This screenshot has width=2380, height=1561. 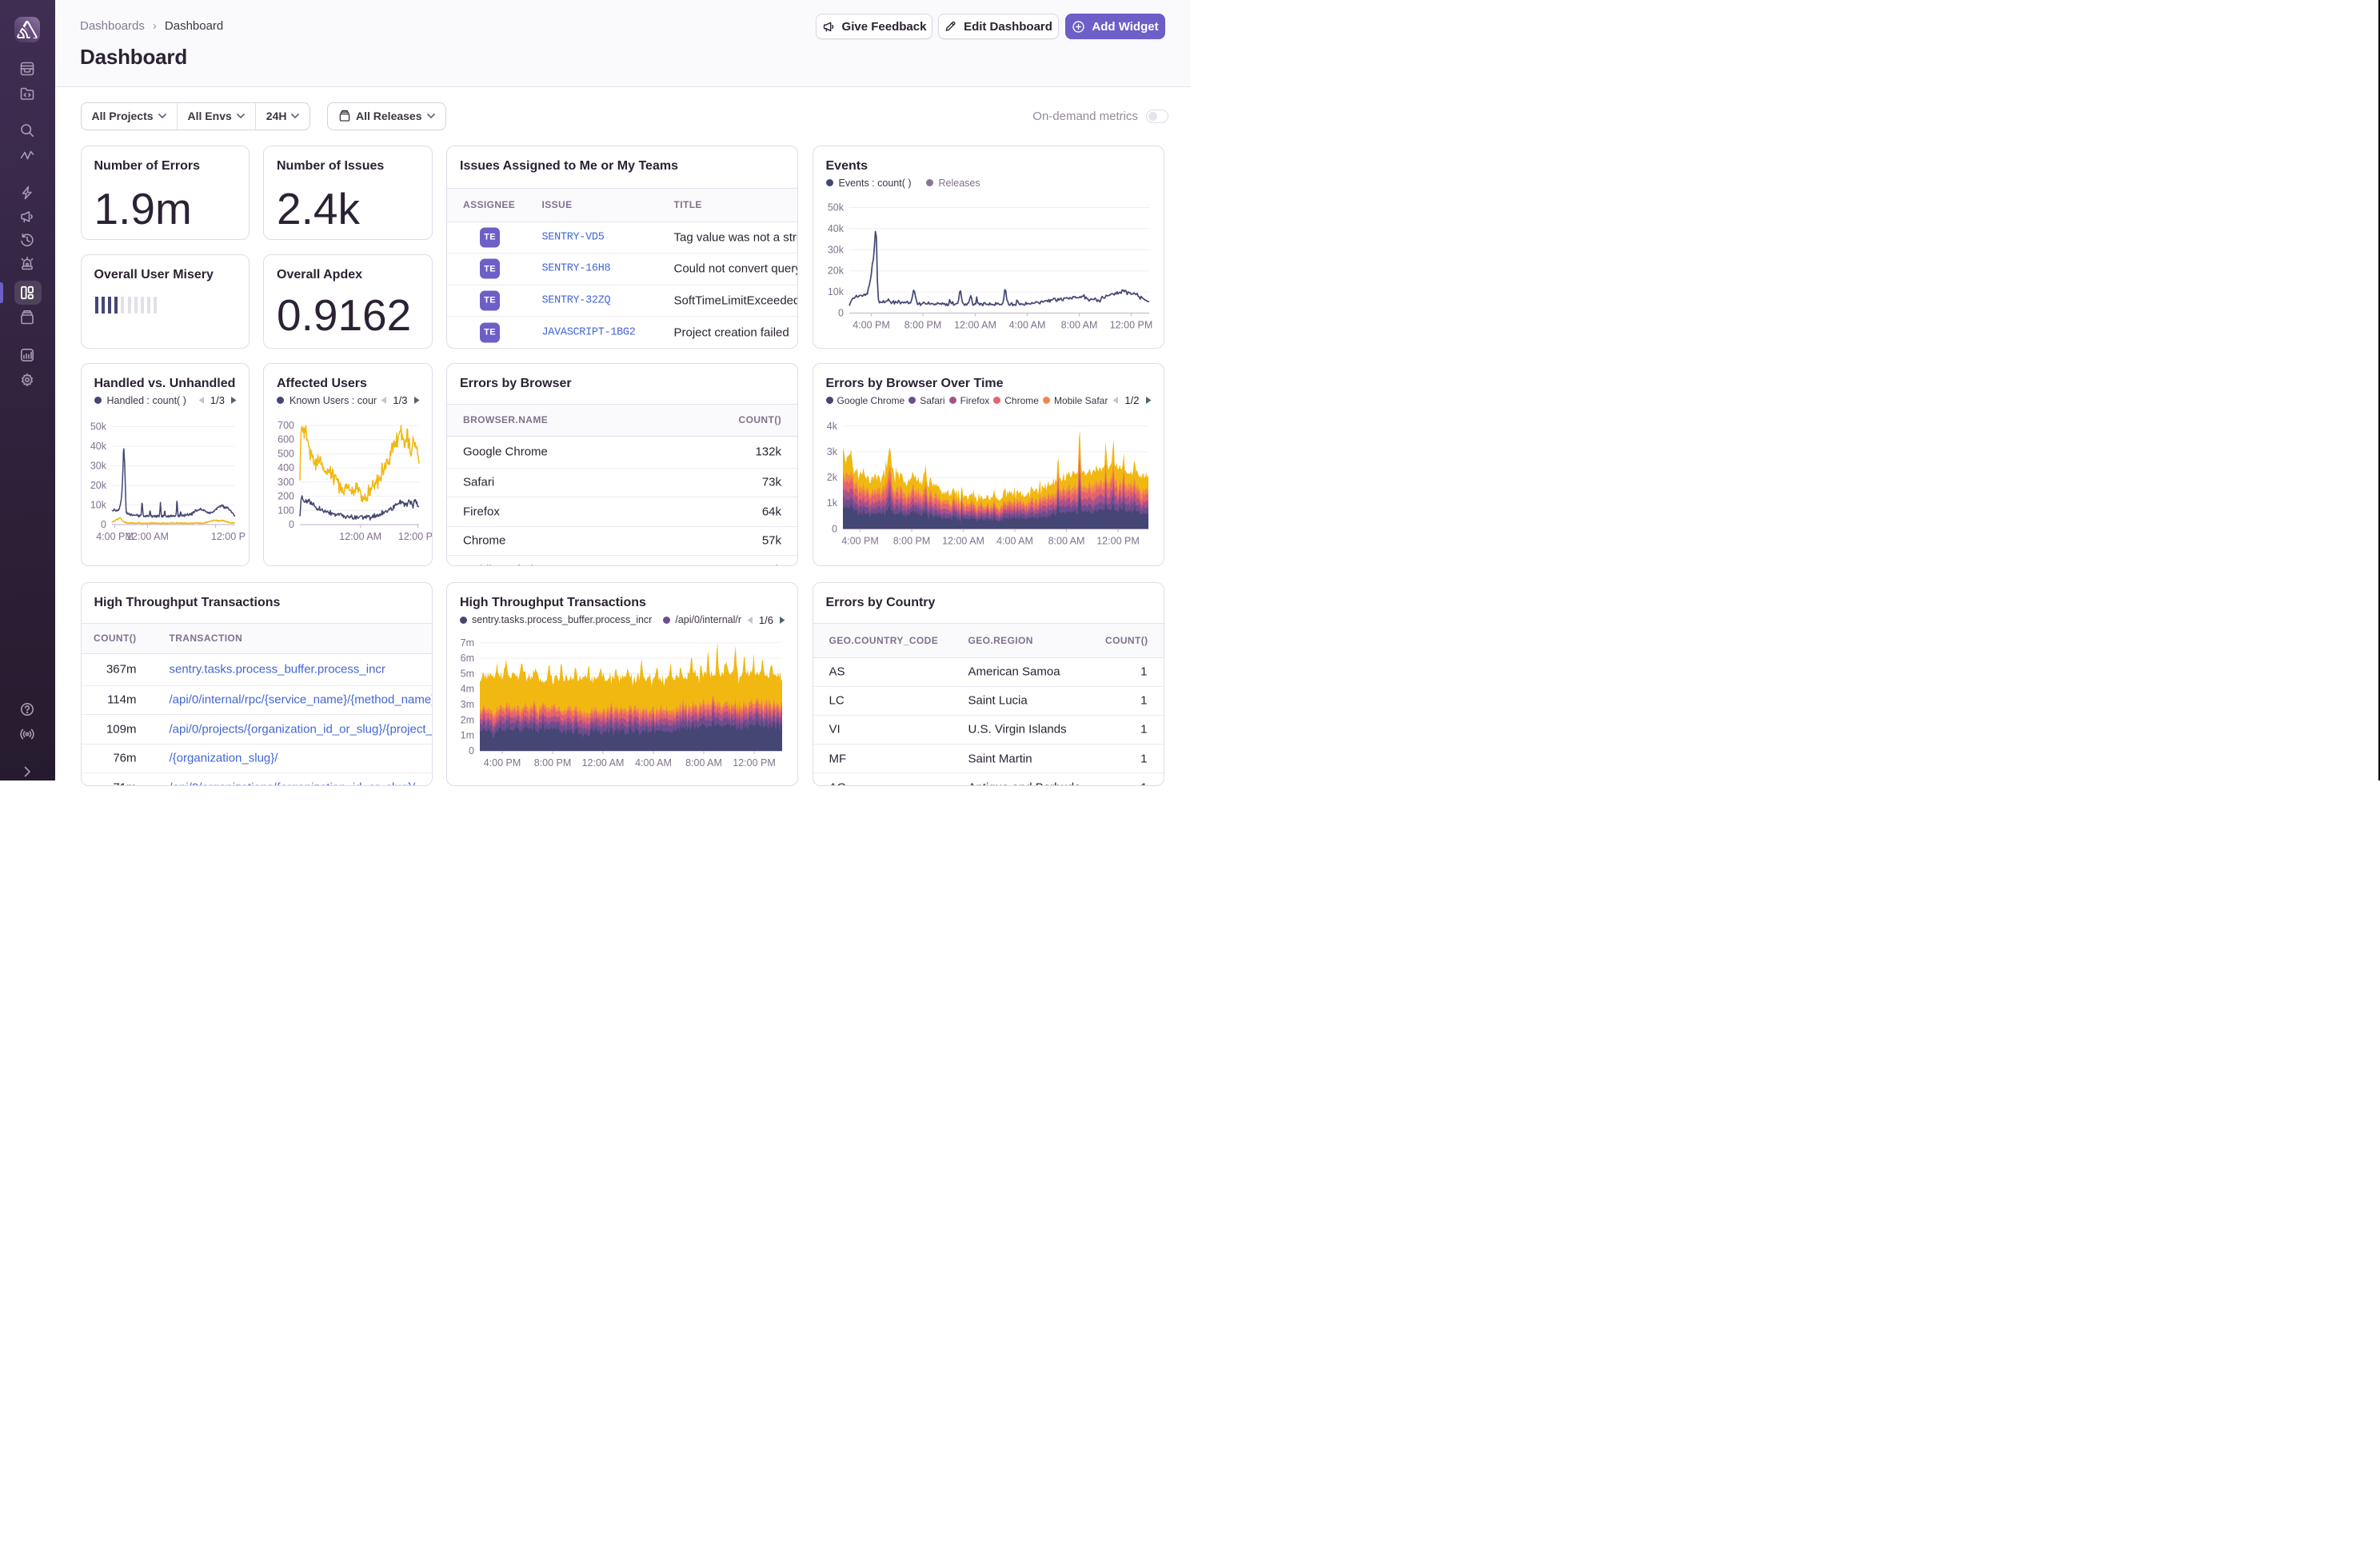 What do you see at coordinates (831, 451) in the screenshot?
I see `svg-text: 3k` at bounding box center [831, 451].